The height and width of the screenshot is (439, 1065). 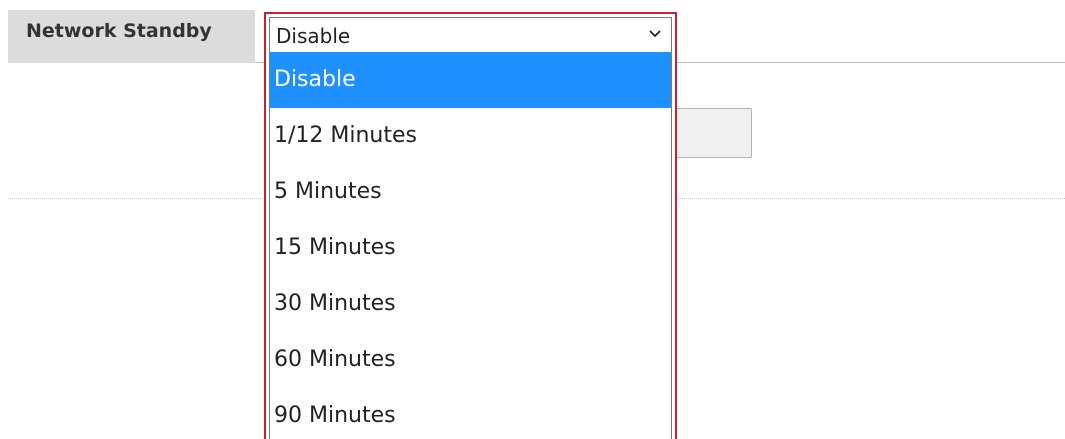 I want to click on select-field: Disable, so click(x=470, y=34).